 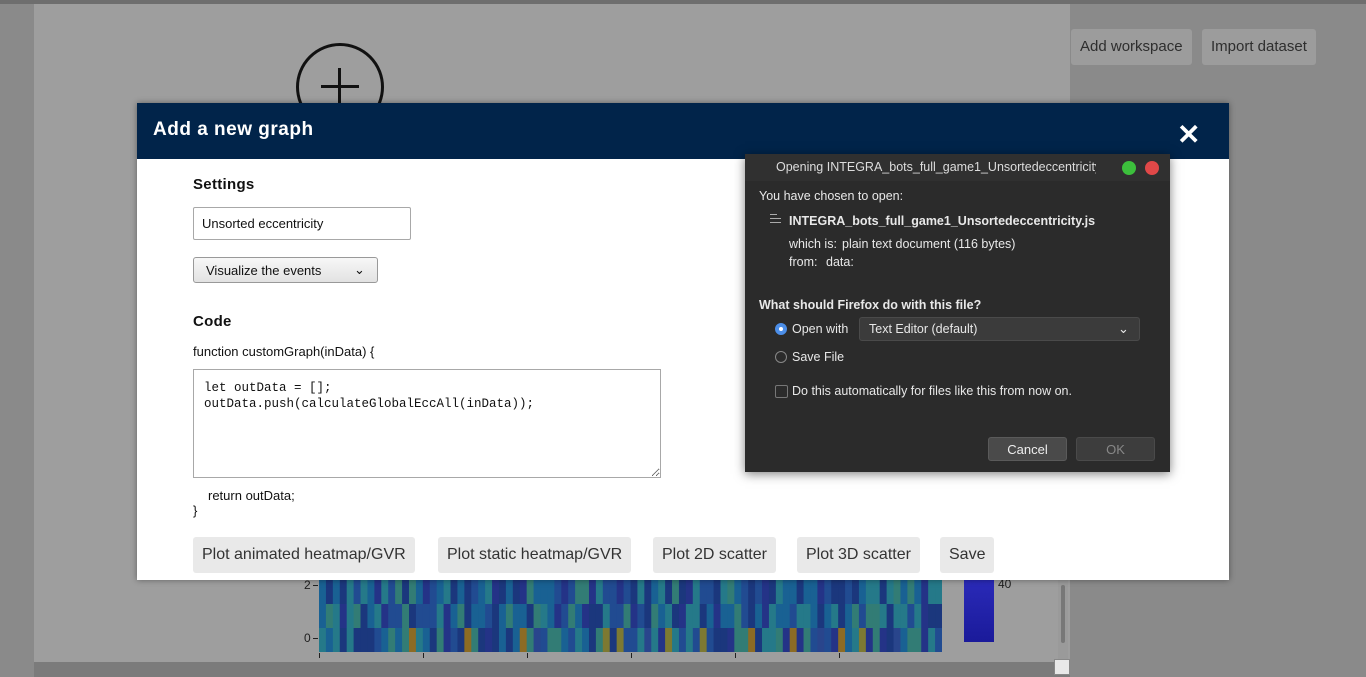 I want to click on heatmap-colorbar, so click(x=979, y=611).